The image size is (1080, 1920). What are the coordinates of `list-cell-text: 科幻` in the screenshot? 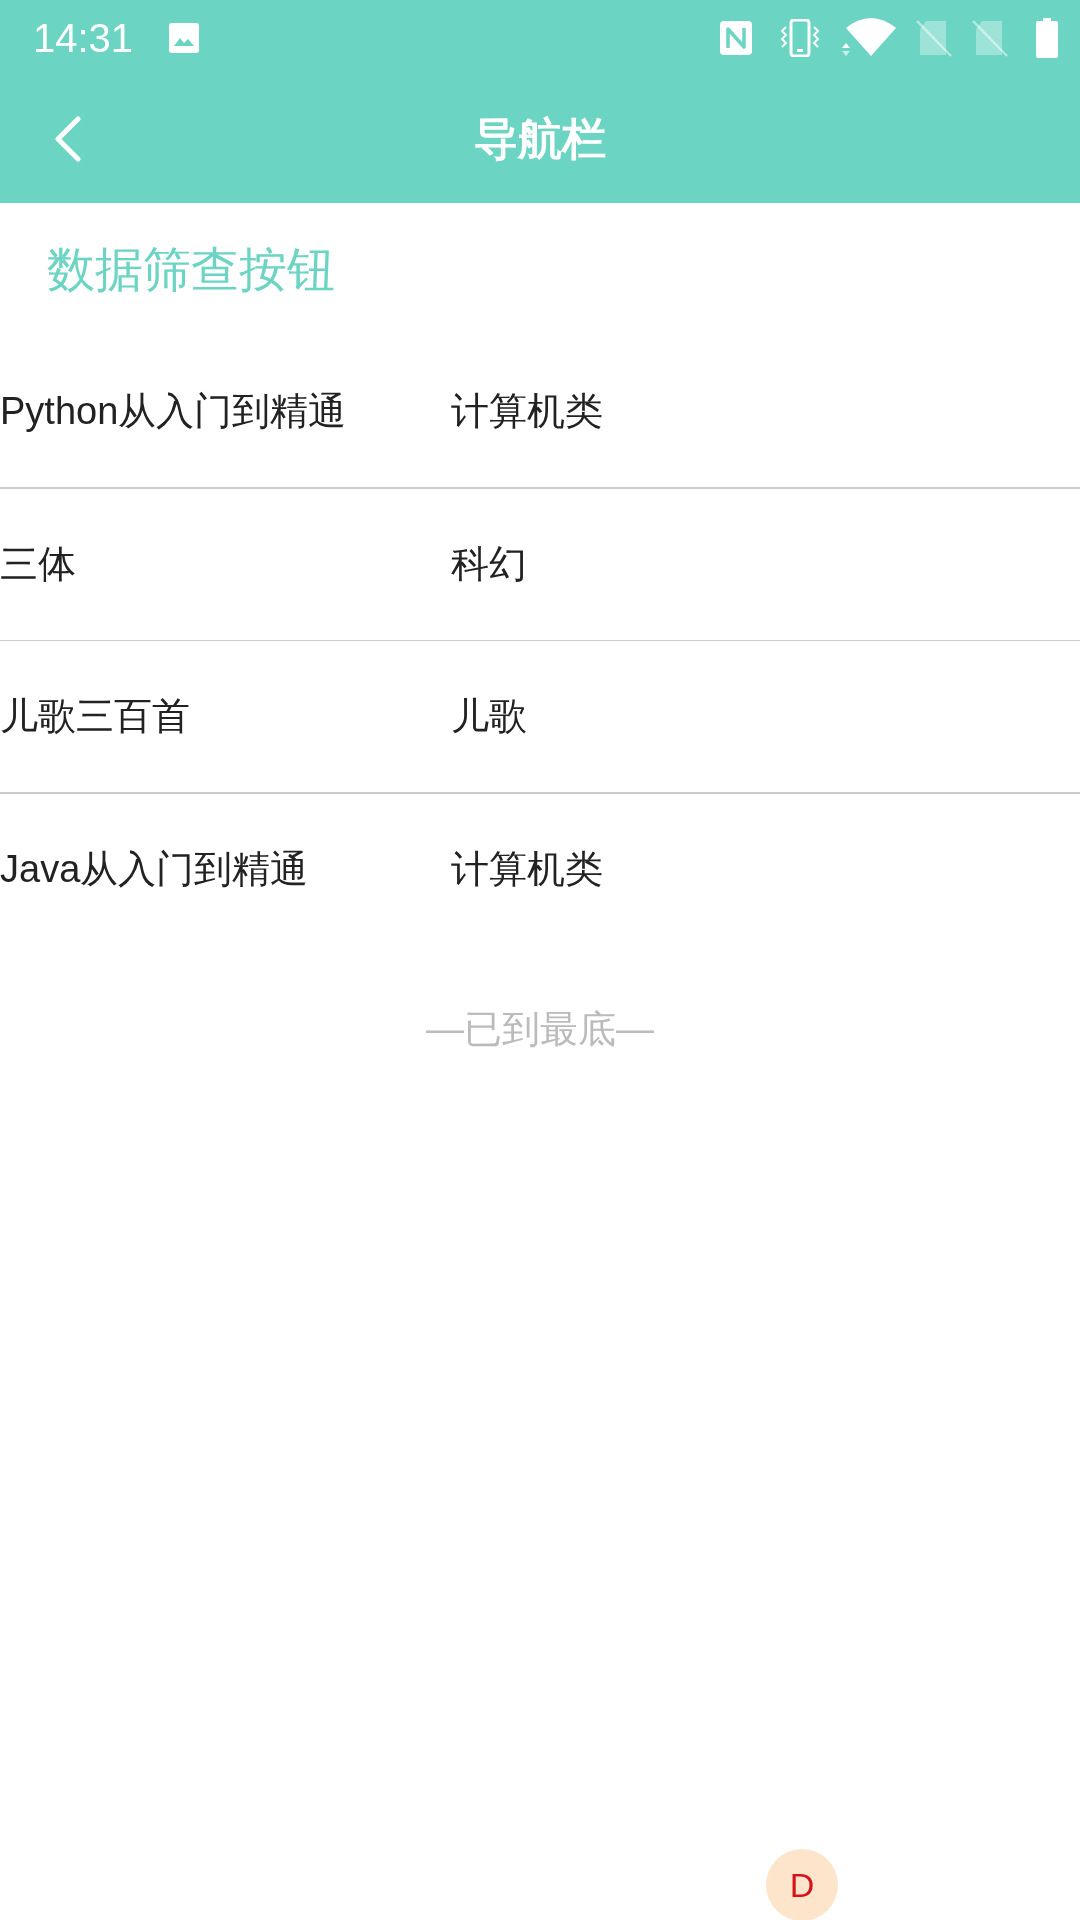 It's located at (489, 564).